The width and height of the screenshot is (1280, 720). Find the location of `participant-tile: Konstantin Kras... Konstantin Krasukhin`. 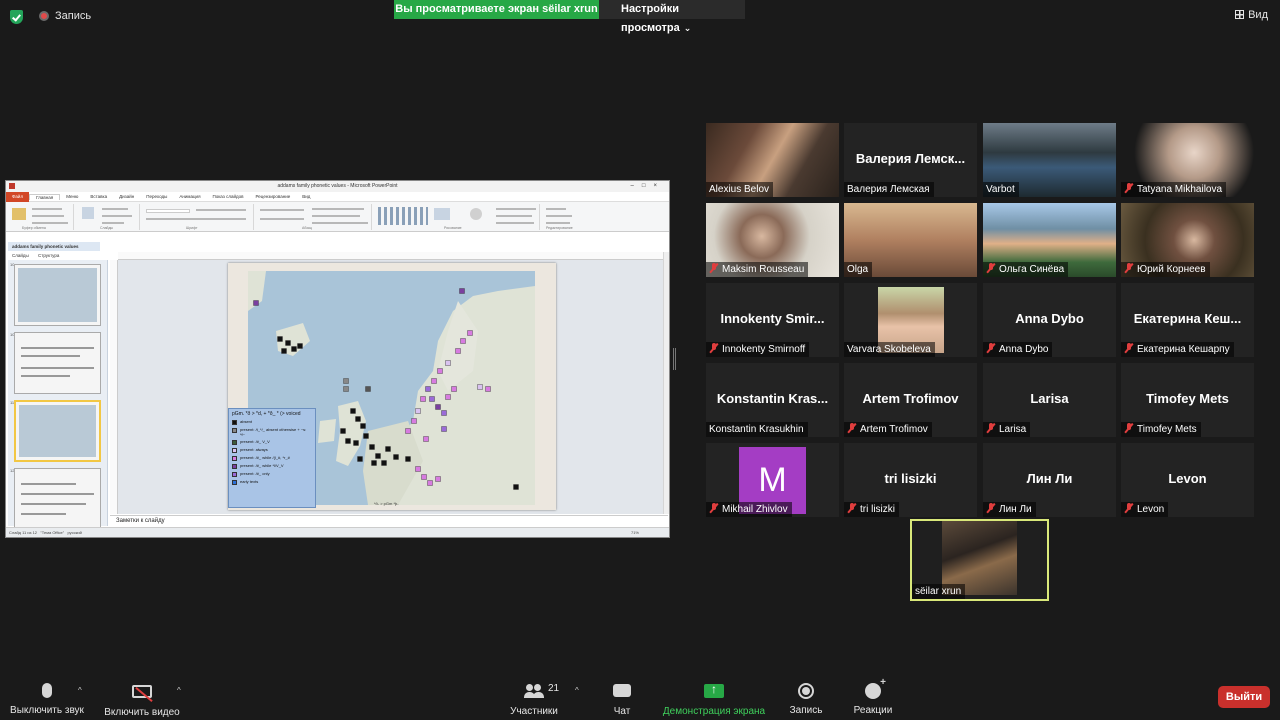

participant-tile: Konstantin Kras... Konstantin Krasukhin is located at coordinates (772, 400).